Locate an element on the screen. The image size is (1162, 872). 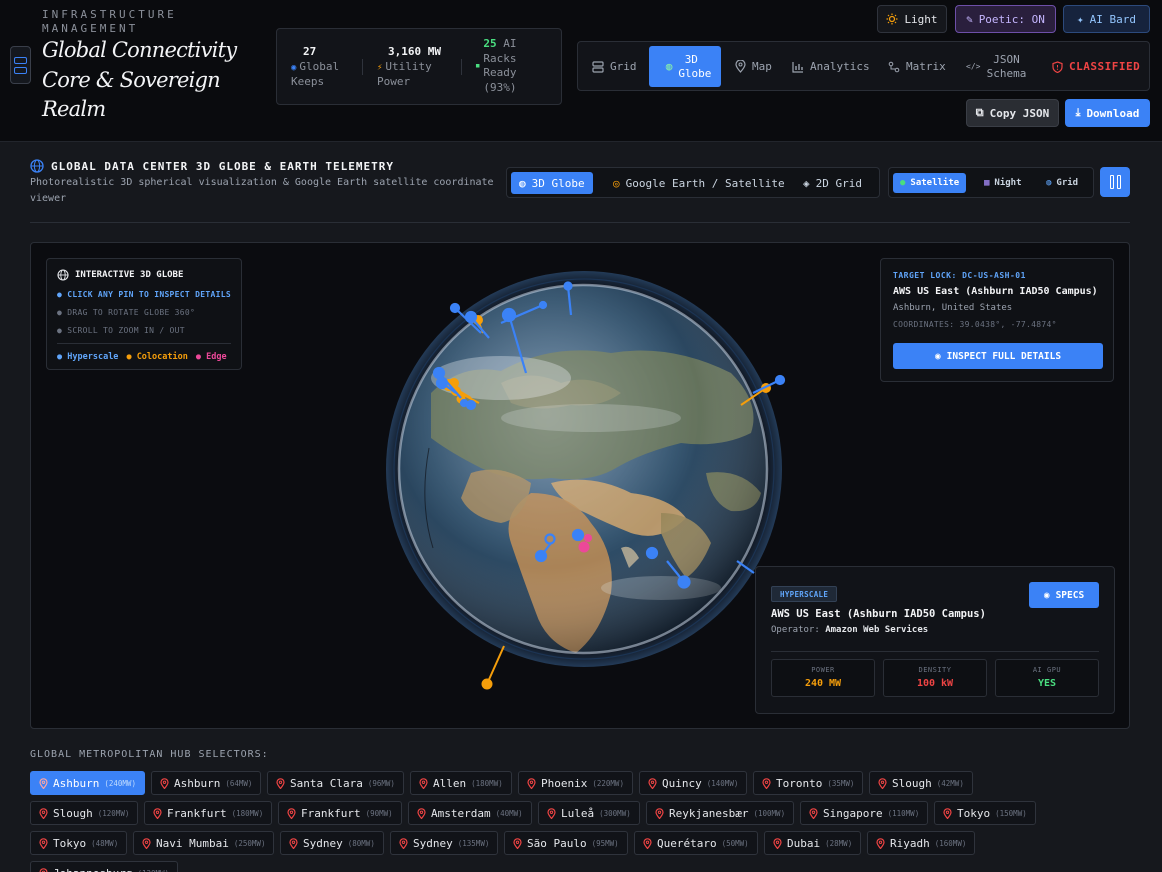
hub-chip: Amsterdam (40MW) is located at coordinates (470, 813).